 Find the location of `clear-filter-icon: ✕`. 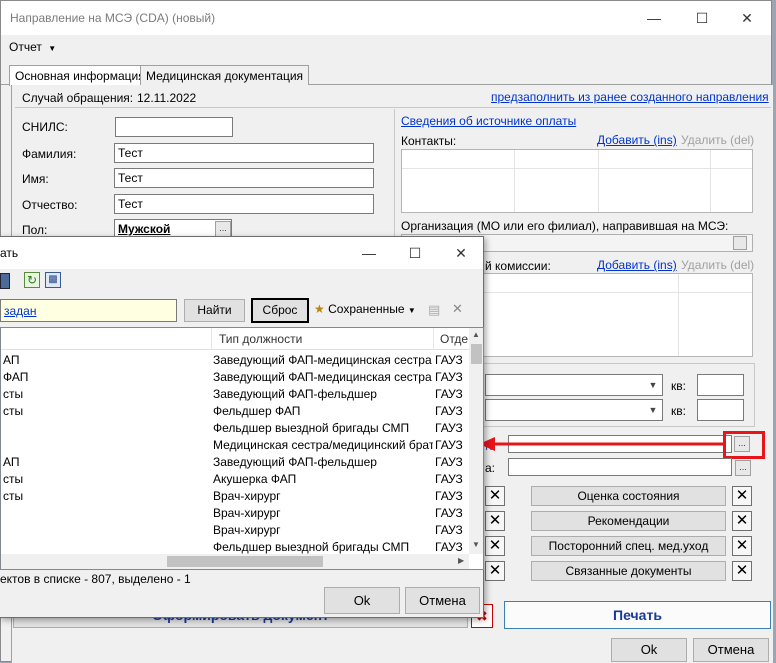

clear-filter-icon: ✕ is located at coordinates (457, 309).